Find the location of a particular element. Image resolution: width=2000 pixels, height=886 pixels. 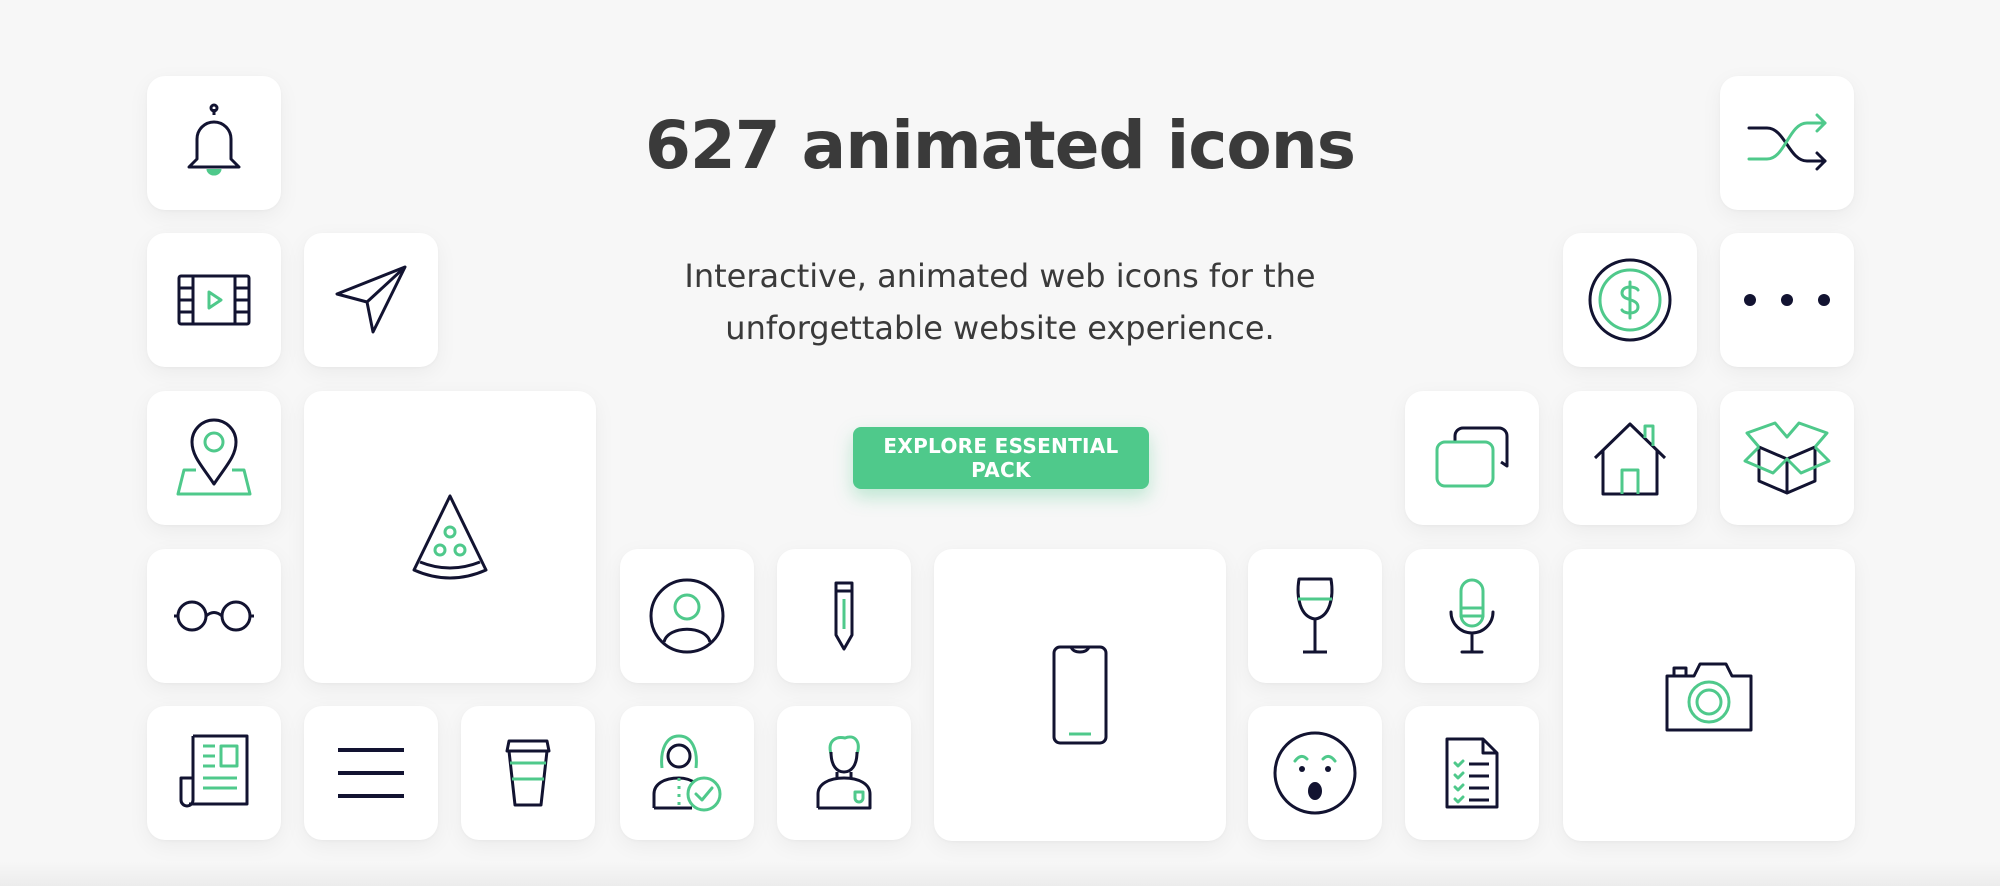

explore-essential-pack-button: EXPLORE ESSENTIAL PACK is located at coordinates (1001, 458).